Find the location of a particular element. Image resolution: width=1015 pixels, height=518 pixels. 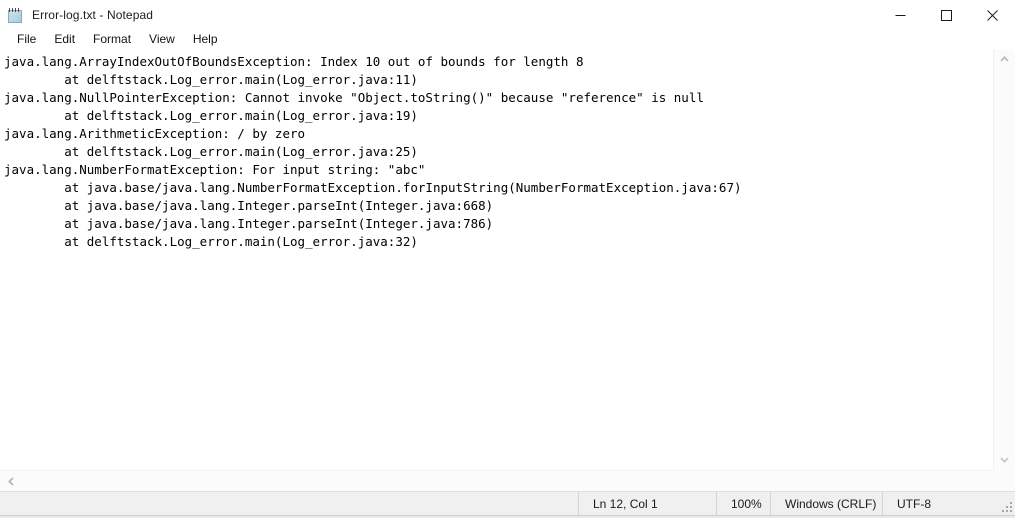

minimize-icon is located at coordinates (900, 15).